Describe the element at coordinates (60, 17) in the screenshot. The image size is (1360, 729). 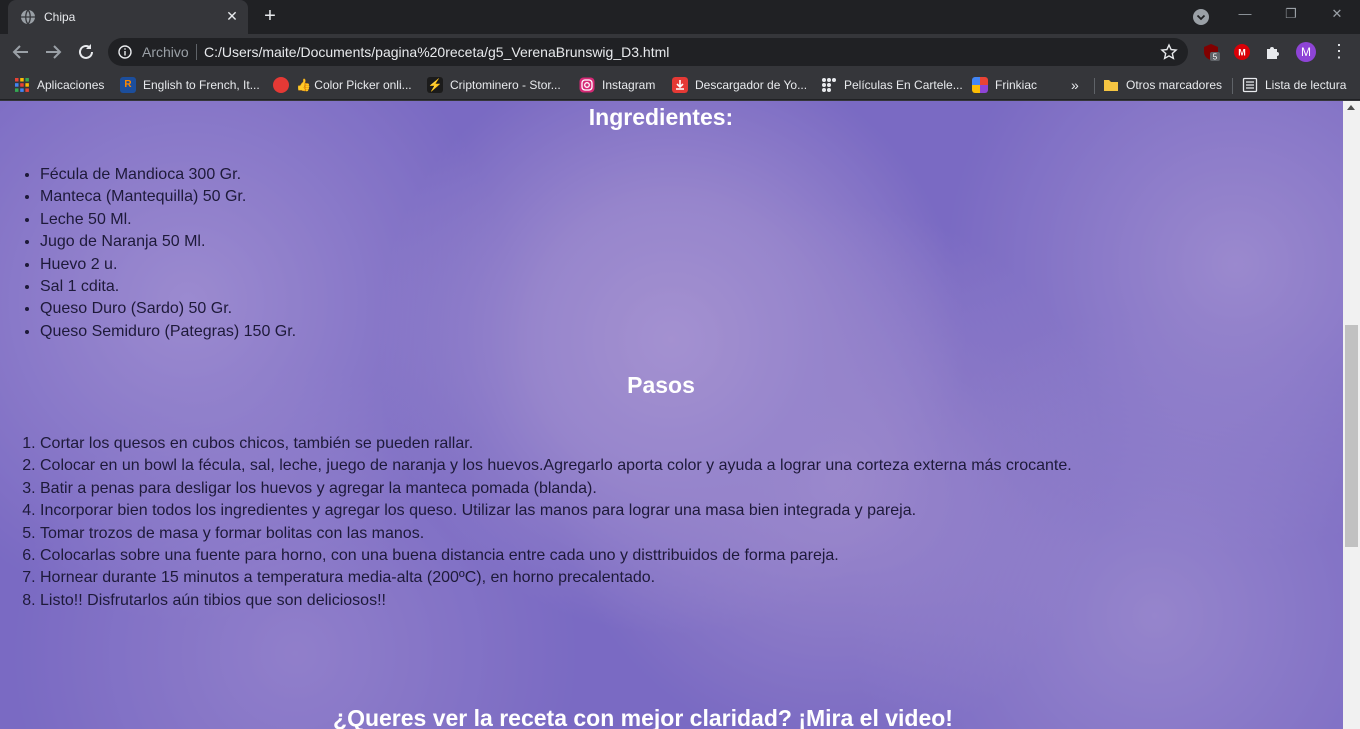
I see `tab-title: Chipa` at that location.